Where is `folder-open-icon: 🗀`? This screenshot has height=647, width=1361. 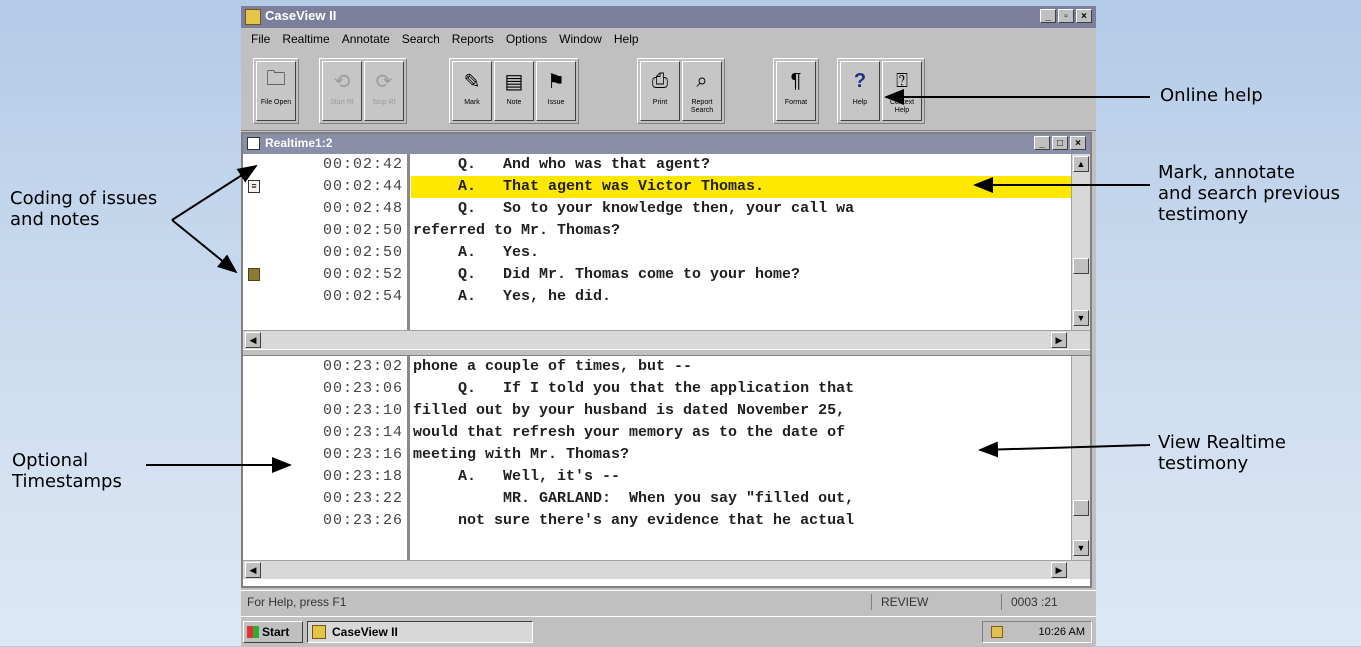 folder-open-icon: 🗀 is located at coordinates (276, 79).